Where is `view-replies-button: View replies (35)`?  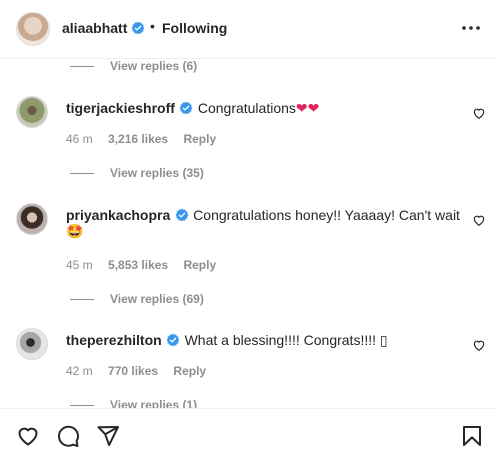
view-replies-button: View replies (35) is located at coordinates (137, 173).